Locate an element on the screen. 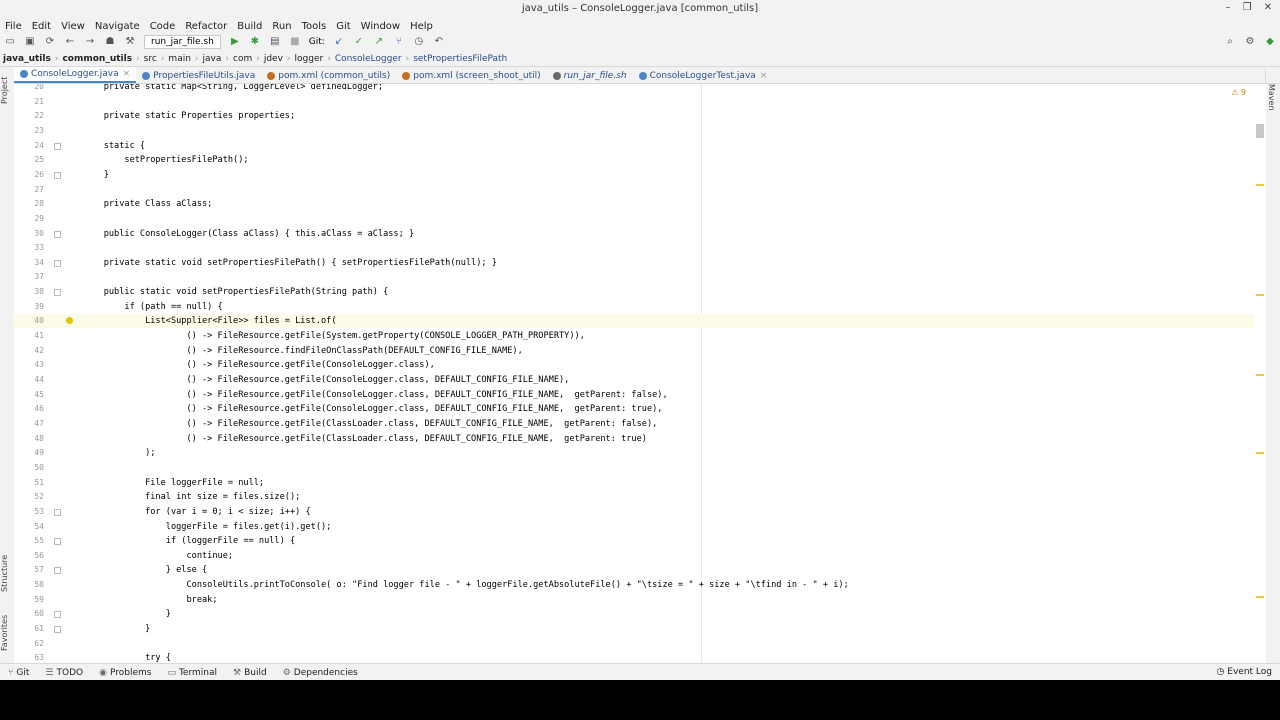 Image resolution: width=1280 pixels, height=720 pixels. code-line: 63 try { is located at coordinates (634, 657).